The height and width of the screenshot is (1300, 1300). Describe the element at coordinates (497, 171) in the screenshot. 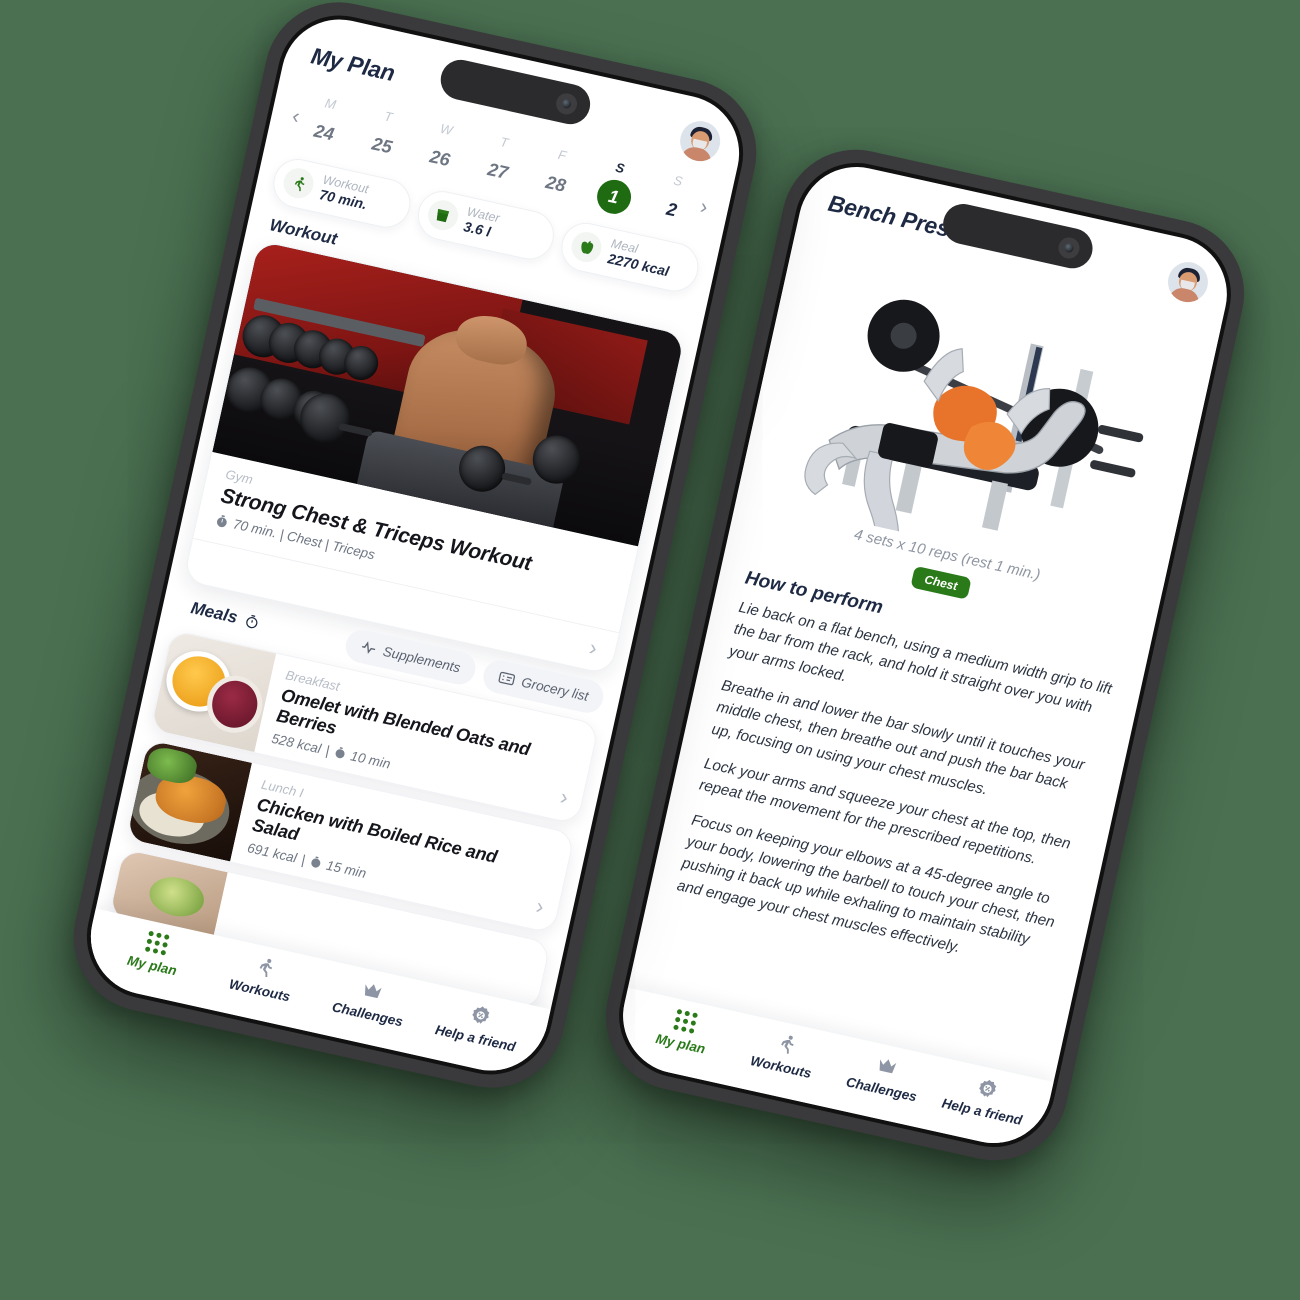

I see `day-number: 27` at that location.